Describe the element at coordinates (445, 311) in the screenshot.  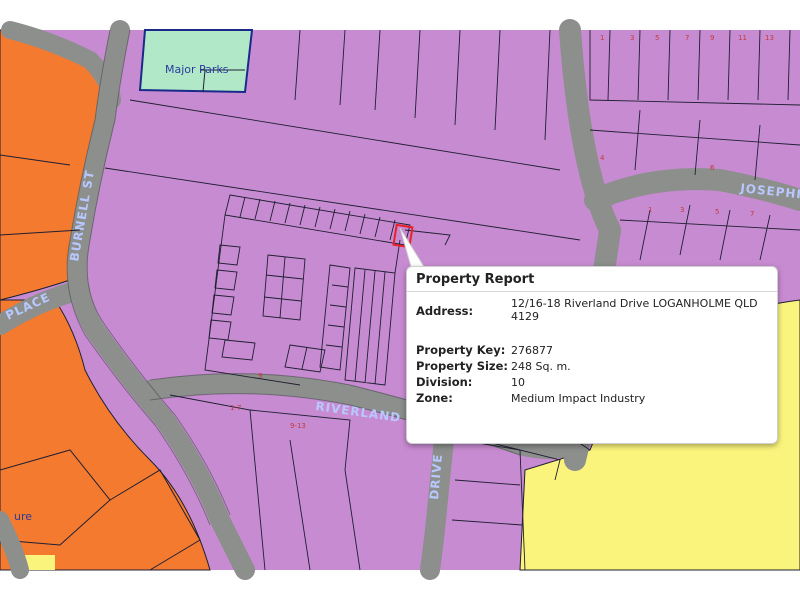
I see `address-label: Address:` at that location.